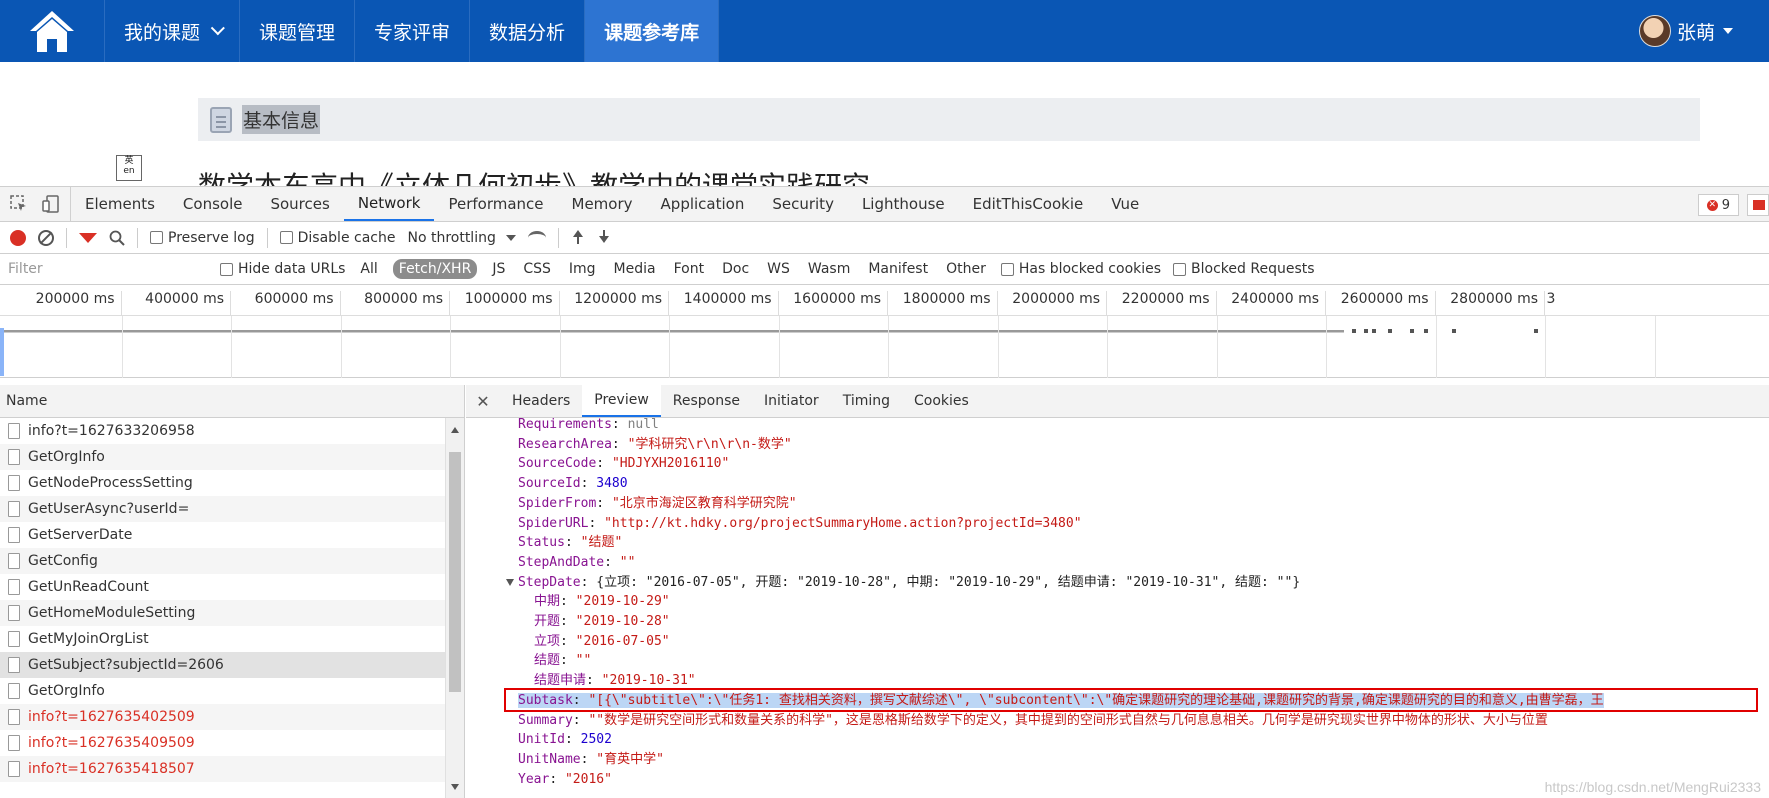 The height and width of the screenshot is (798, 1769). What do you see at coordinates (232, 401) in the screenshot?
I see `name-column-header: Name` at bounding box center [232, 401].